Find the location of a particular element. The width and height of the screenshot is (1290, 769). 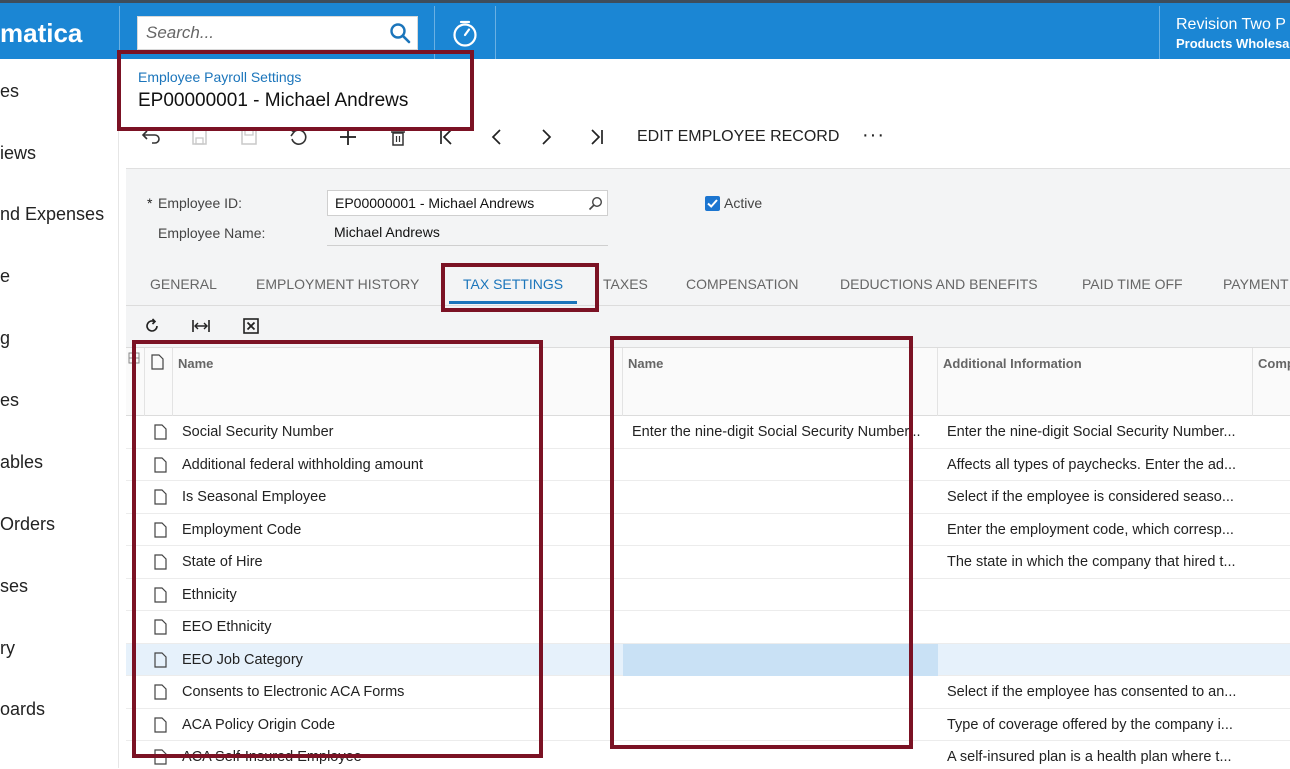

highlight-box-title is located at coordinates (295, 90).